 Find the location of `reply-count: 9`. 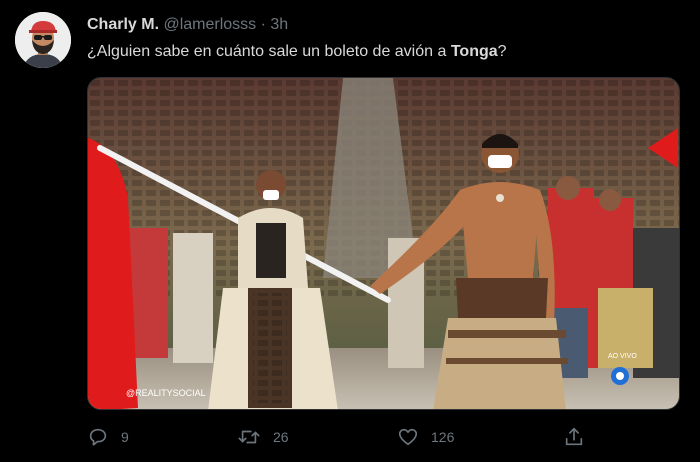

reply-count: 9 is located at coordinates (125, 437).